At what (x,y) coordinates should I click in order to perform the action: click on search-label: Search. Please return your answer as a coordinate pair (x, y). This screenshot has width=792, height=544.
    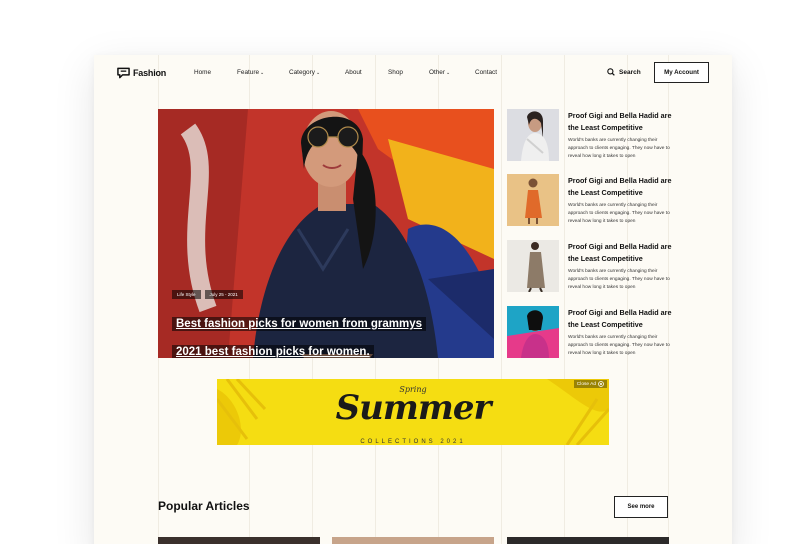
    Looking at the image, I should click on (630, 72).